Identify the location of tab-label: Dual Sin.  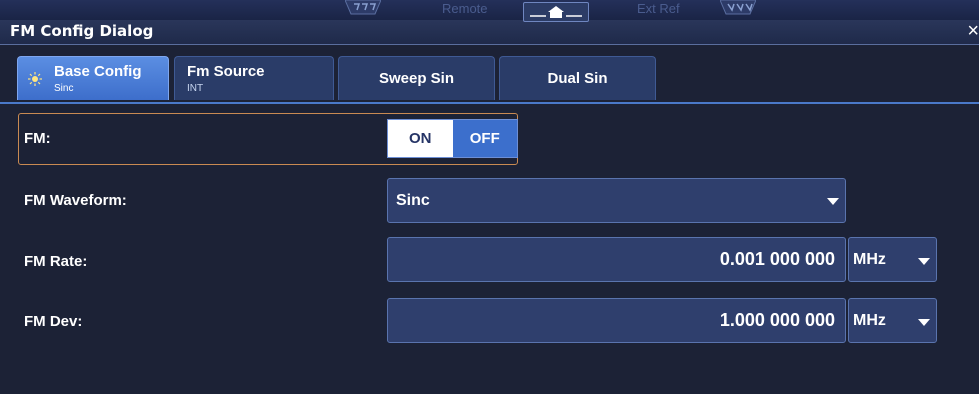
(577, 78).